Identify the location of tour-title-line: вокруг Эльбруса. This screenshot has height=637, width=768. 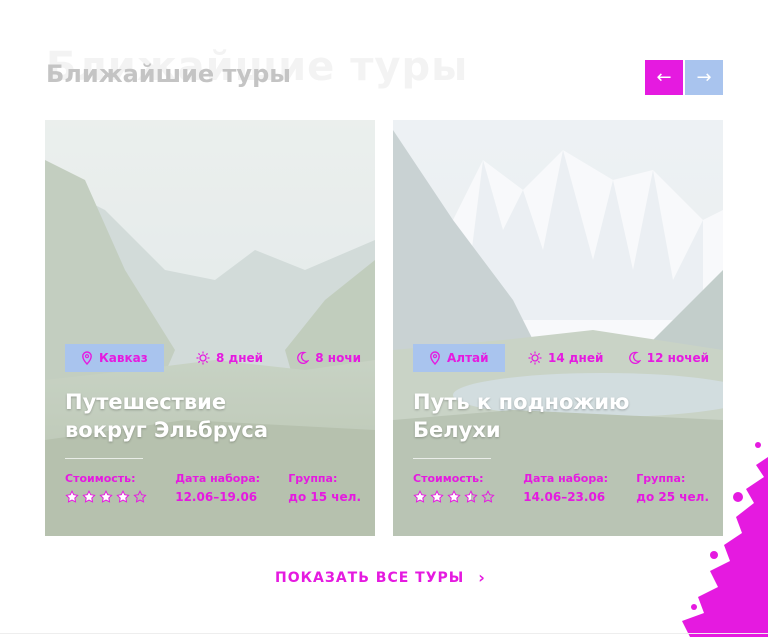
(167, 430).